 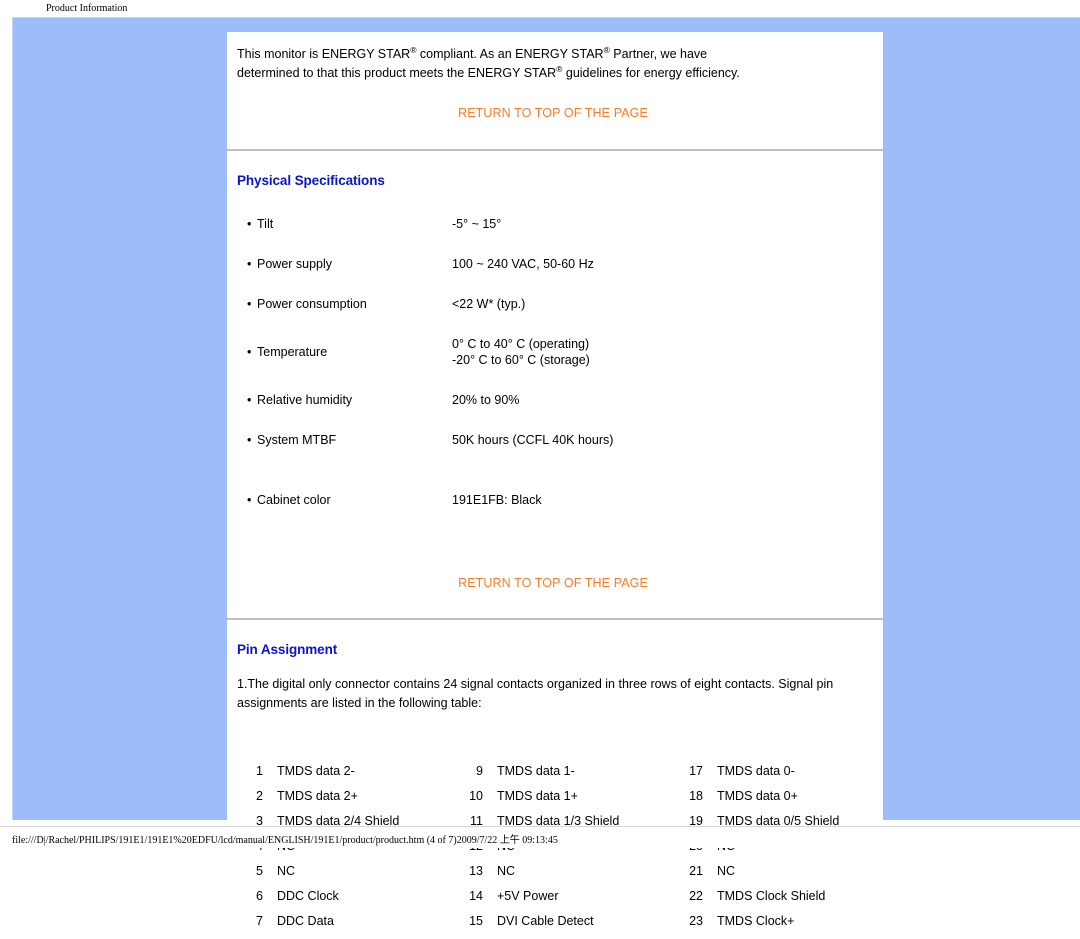 I want to click on spec-value: 50K hours (CCFL 40K hours), so click(x=533, y=440).